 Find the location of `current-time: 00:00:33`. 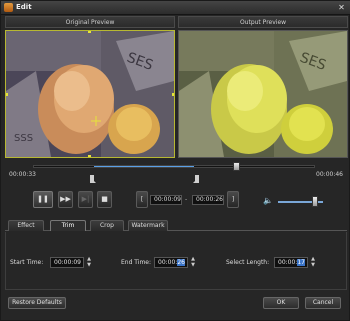

current-time: 00:00:33 is located at coordinates (22, 174).